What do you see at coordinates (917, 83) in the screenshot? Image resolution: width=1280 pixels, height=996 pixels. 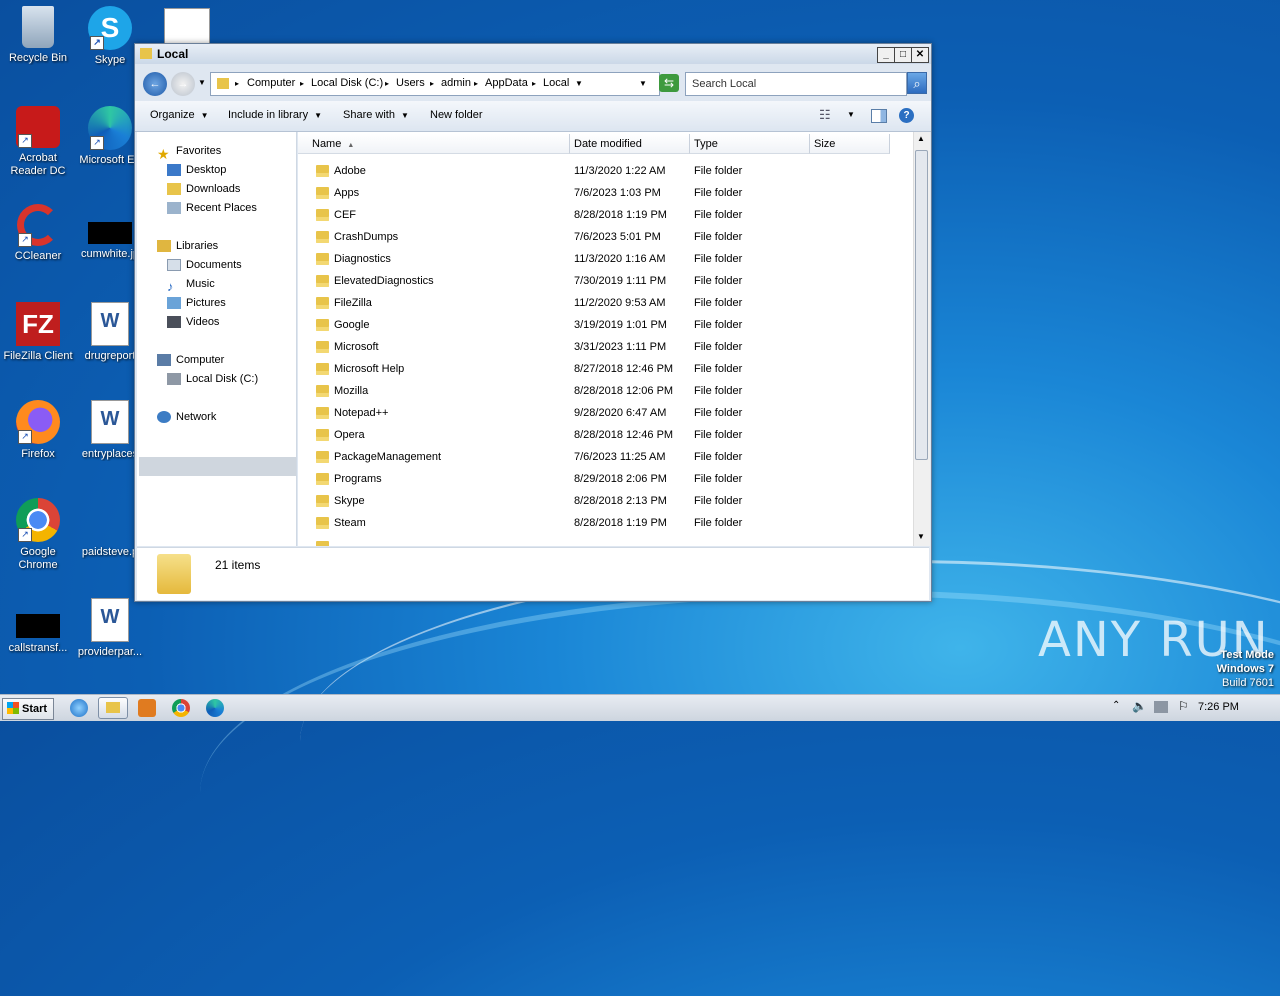 I see `search-icon: ⌕` at bounding box center [917, 83].